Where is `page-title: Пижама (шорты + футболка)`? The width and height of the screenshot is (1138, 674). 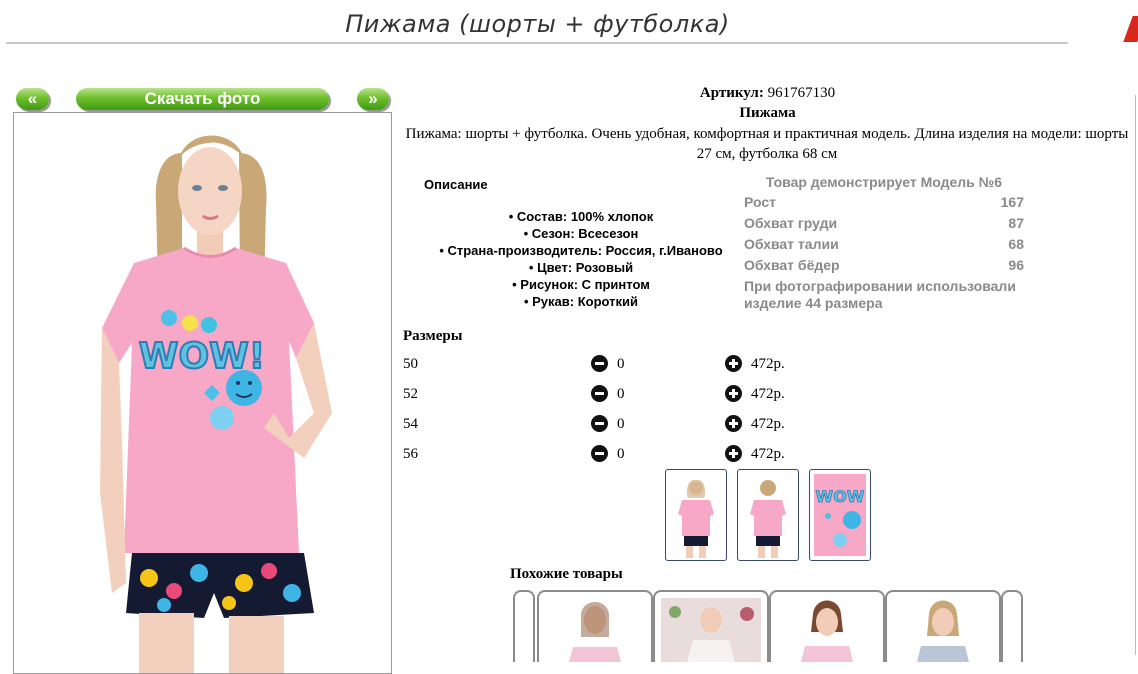 page-title: Пижама (шорты + футболка) is located at coordinates (537, 24).